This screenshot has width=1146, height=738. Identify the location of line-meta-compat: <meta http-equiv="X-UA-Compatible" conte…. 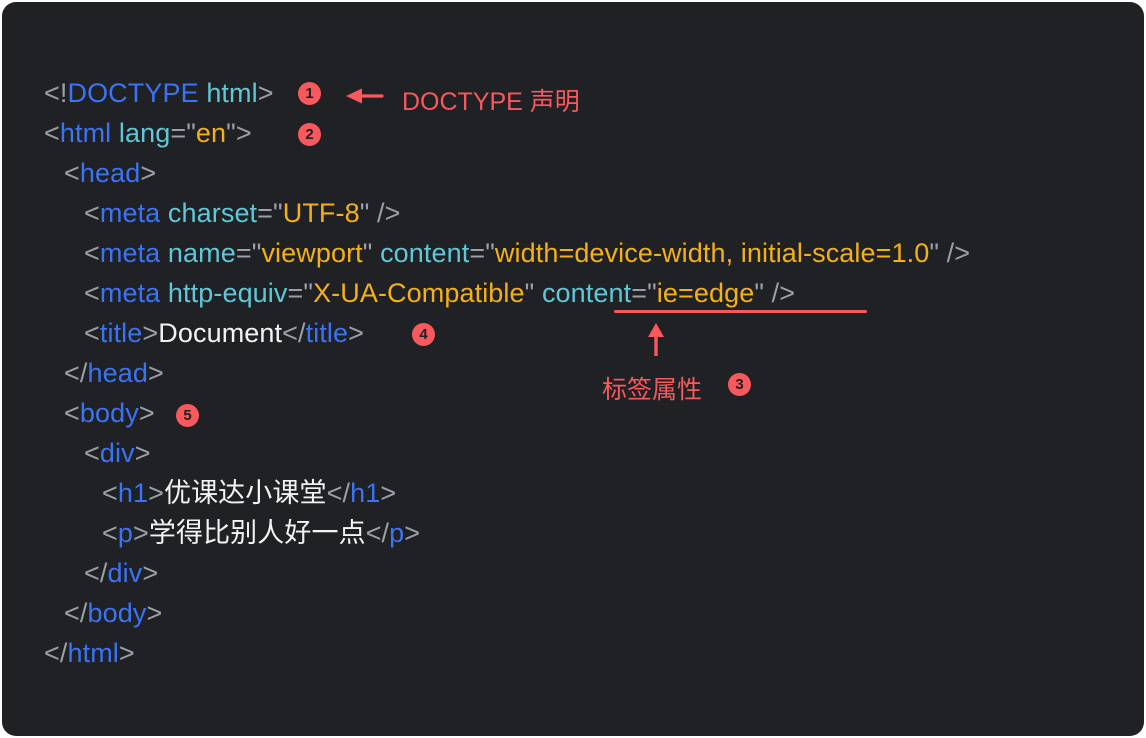
(439, 293).